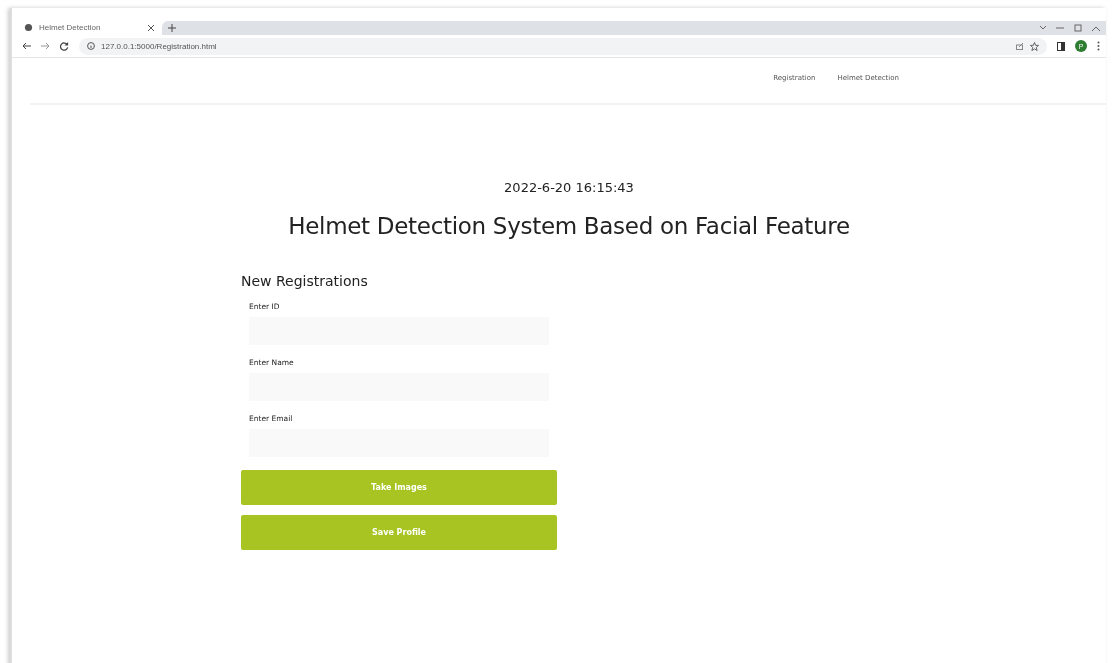 Image resolution: width=1116 pixels, height=663 pixels. Describe the element at coordinates (1078, 28) in the screenshot. I see `restore-icon` at that location.